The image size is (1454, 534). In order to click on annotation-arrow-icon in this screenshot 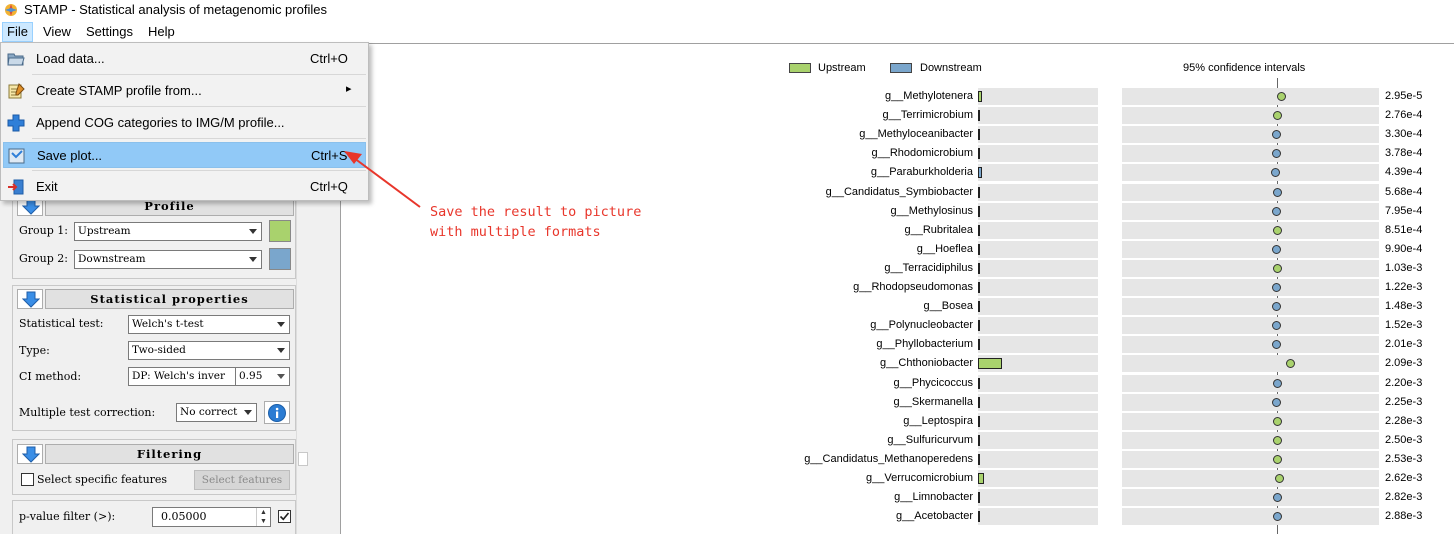, I will do `click(382, 179)`.